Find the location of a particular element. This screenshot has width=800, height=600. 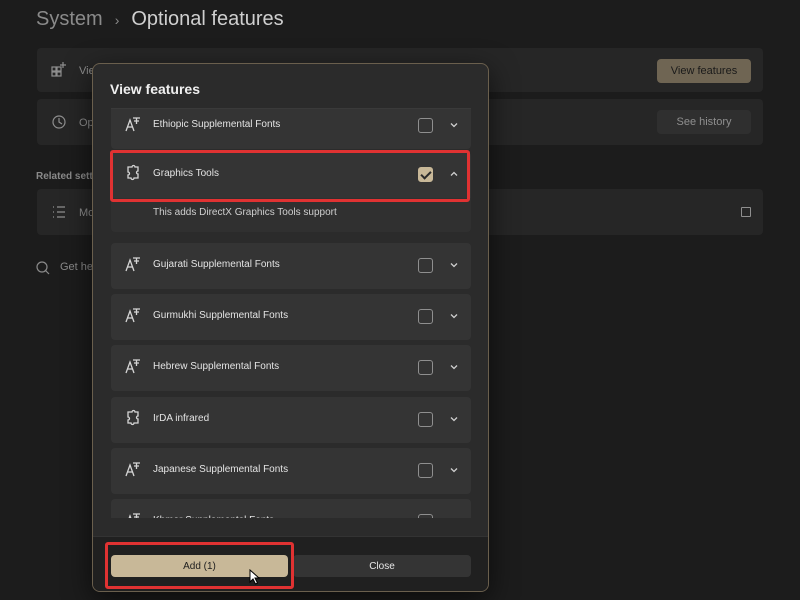

feature-row: Khmer Supplemental Fonts is located at coordinates (291, 508).